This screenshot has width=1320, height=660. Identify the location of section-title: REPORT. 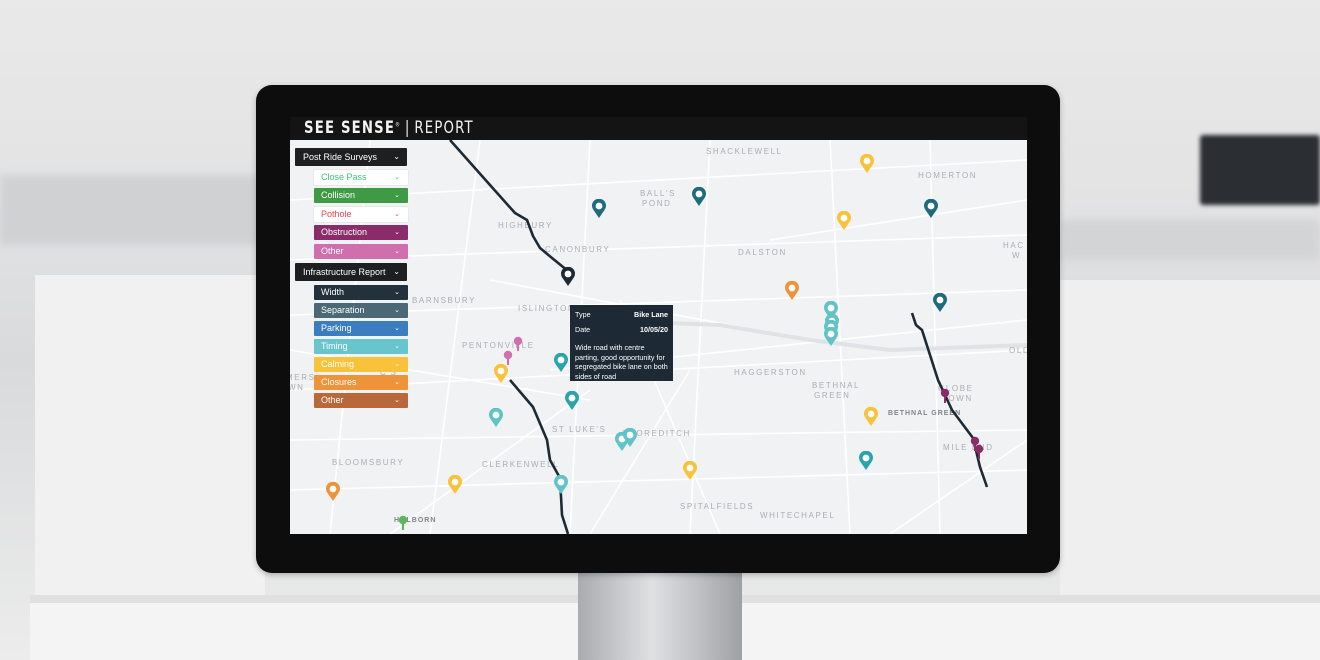
(444, 128).